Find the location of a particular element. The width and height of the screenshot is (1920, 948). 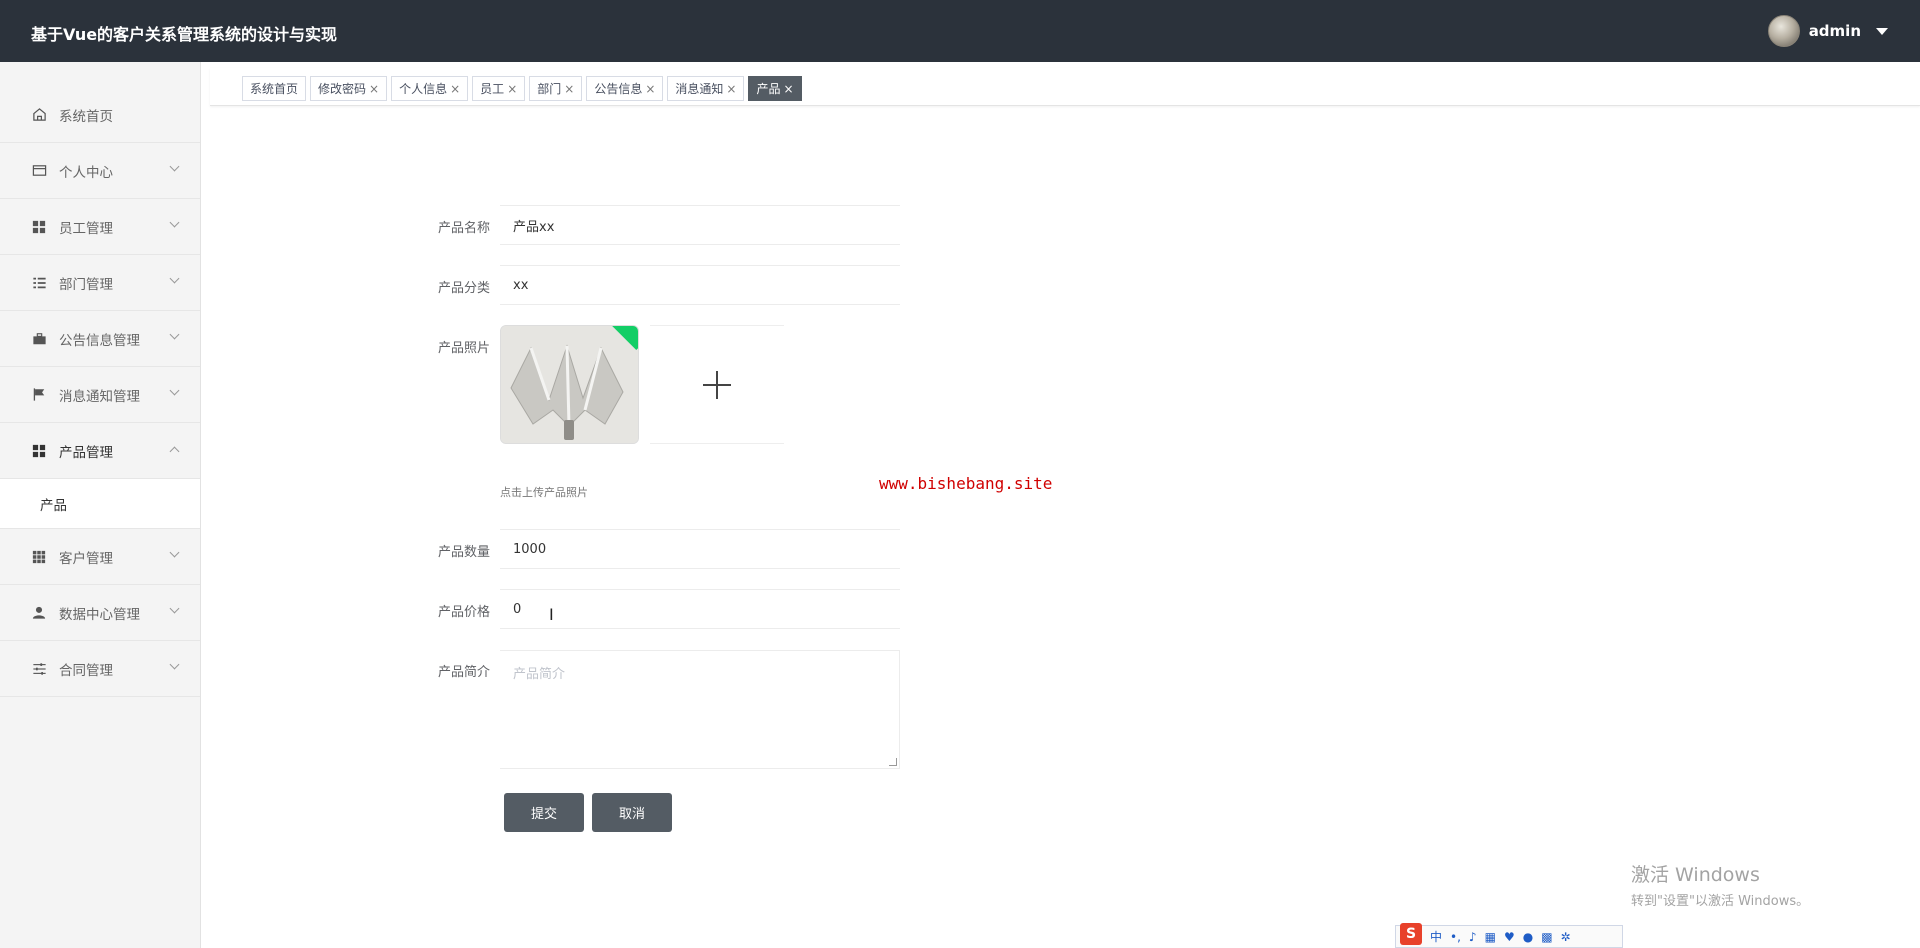

sidebar-item-products: 产品管理 is located at coordinates (100, 451).